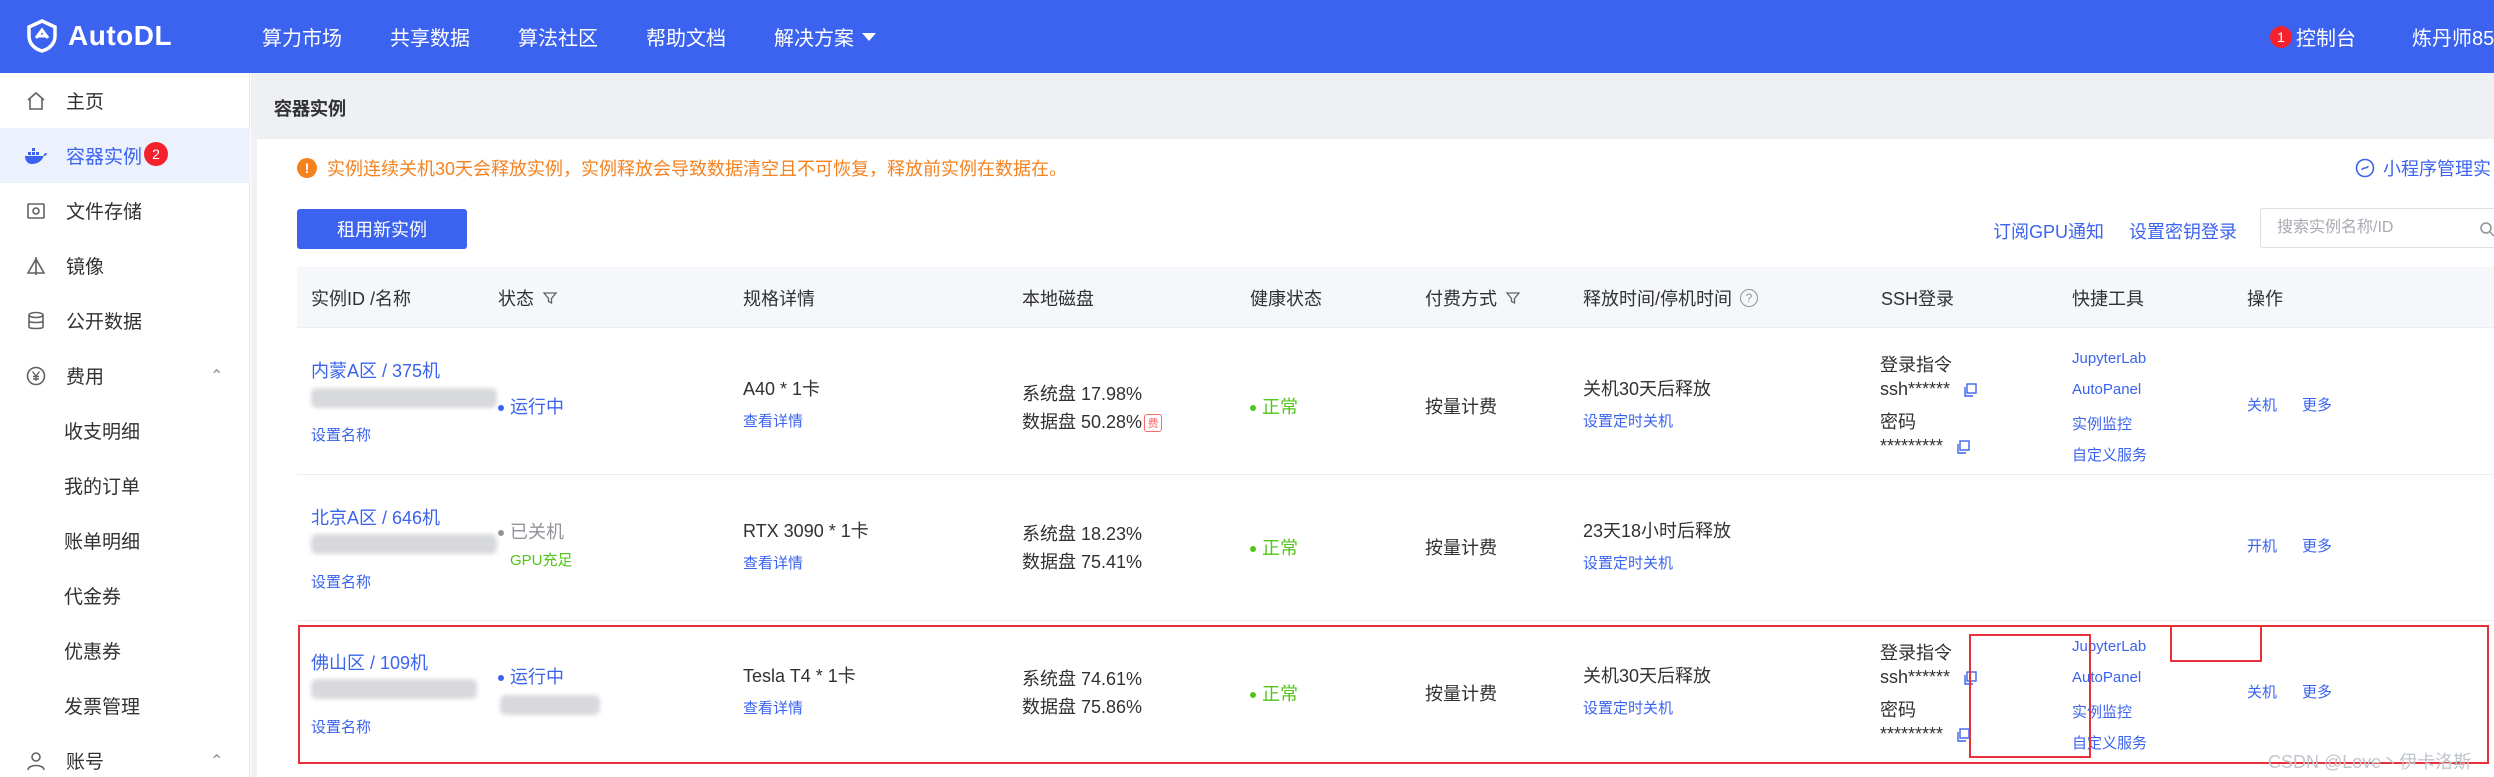 This screenshot has height=777, width=2494. I want to click on nav-solutions-label: 解决方案, so click(814, 39).